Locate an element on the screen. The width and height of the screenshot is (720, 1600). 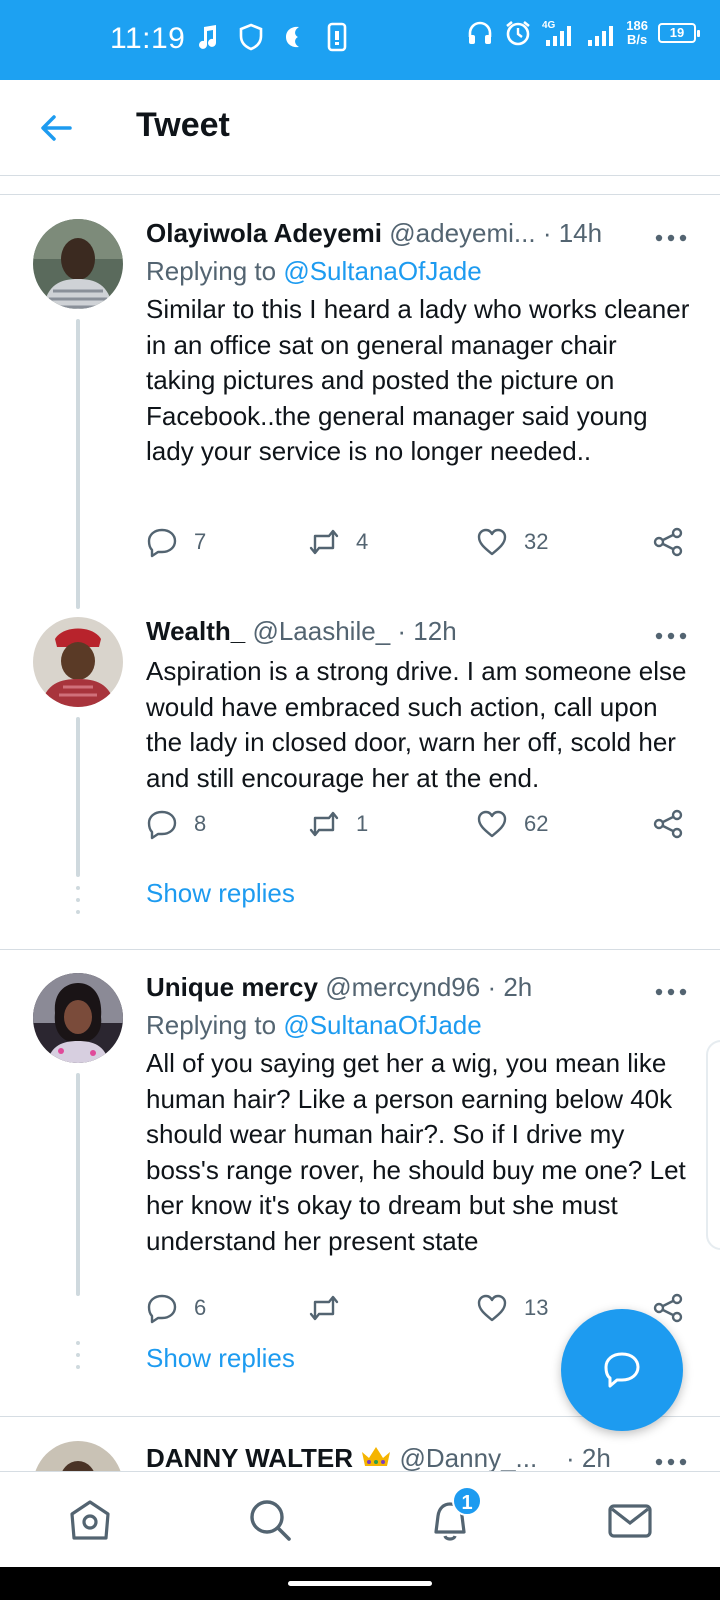
scroll-handle is located at coordinates (713, 1145).